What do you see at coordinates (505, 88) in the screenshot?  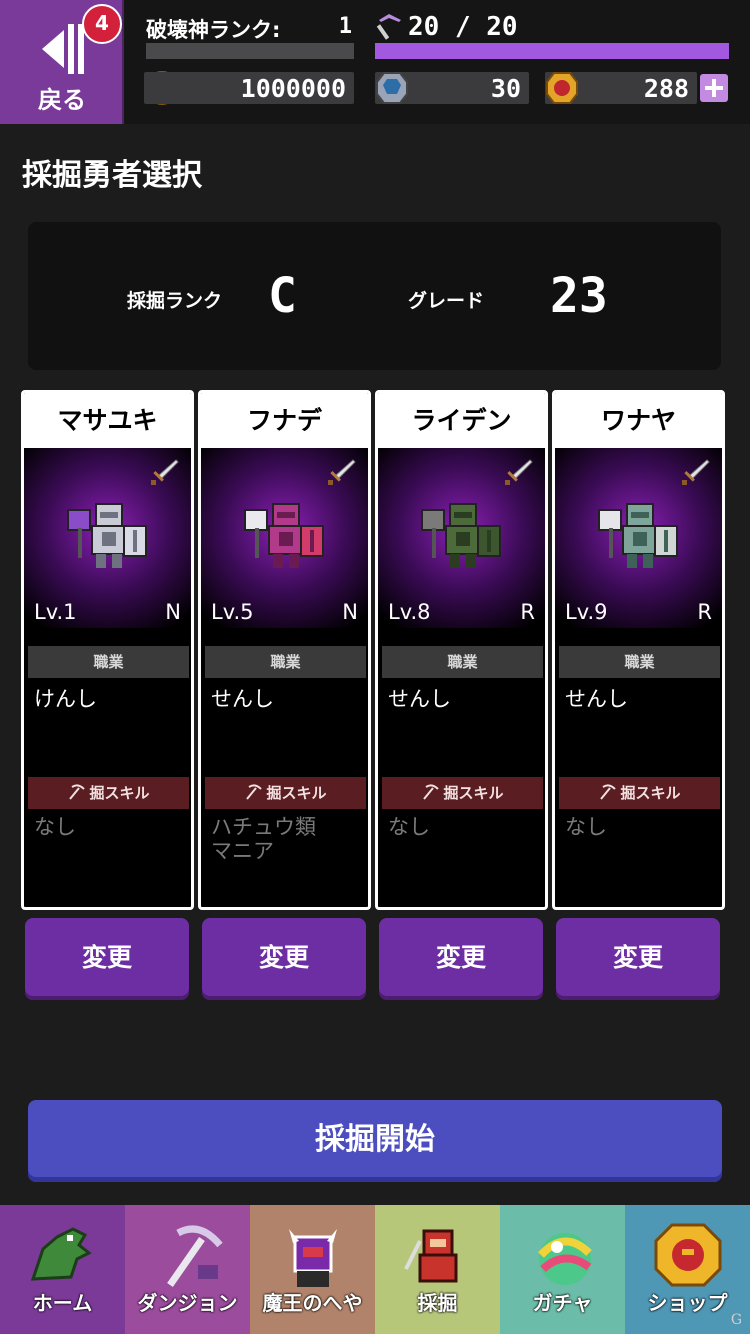 I see `crystal-value: 30` at bounding box center [505, 88].